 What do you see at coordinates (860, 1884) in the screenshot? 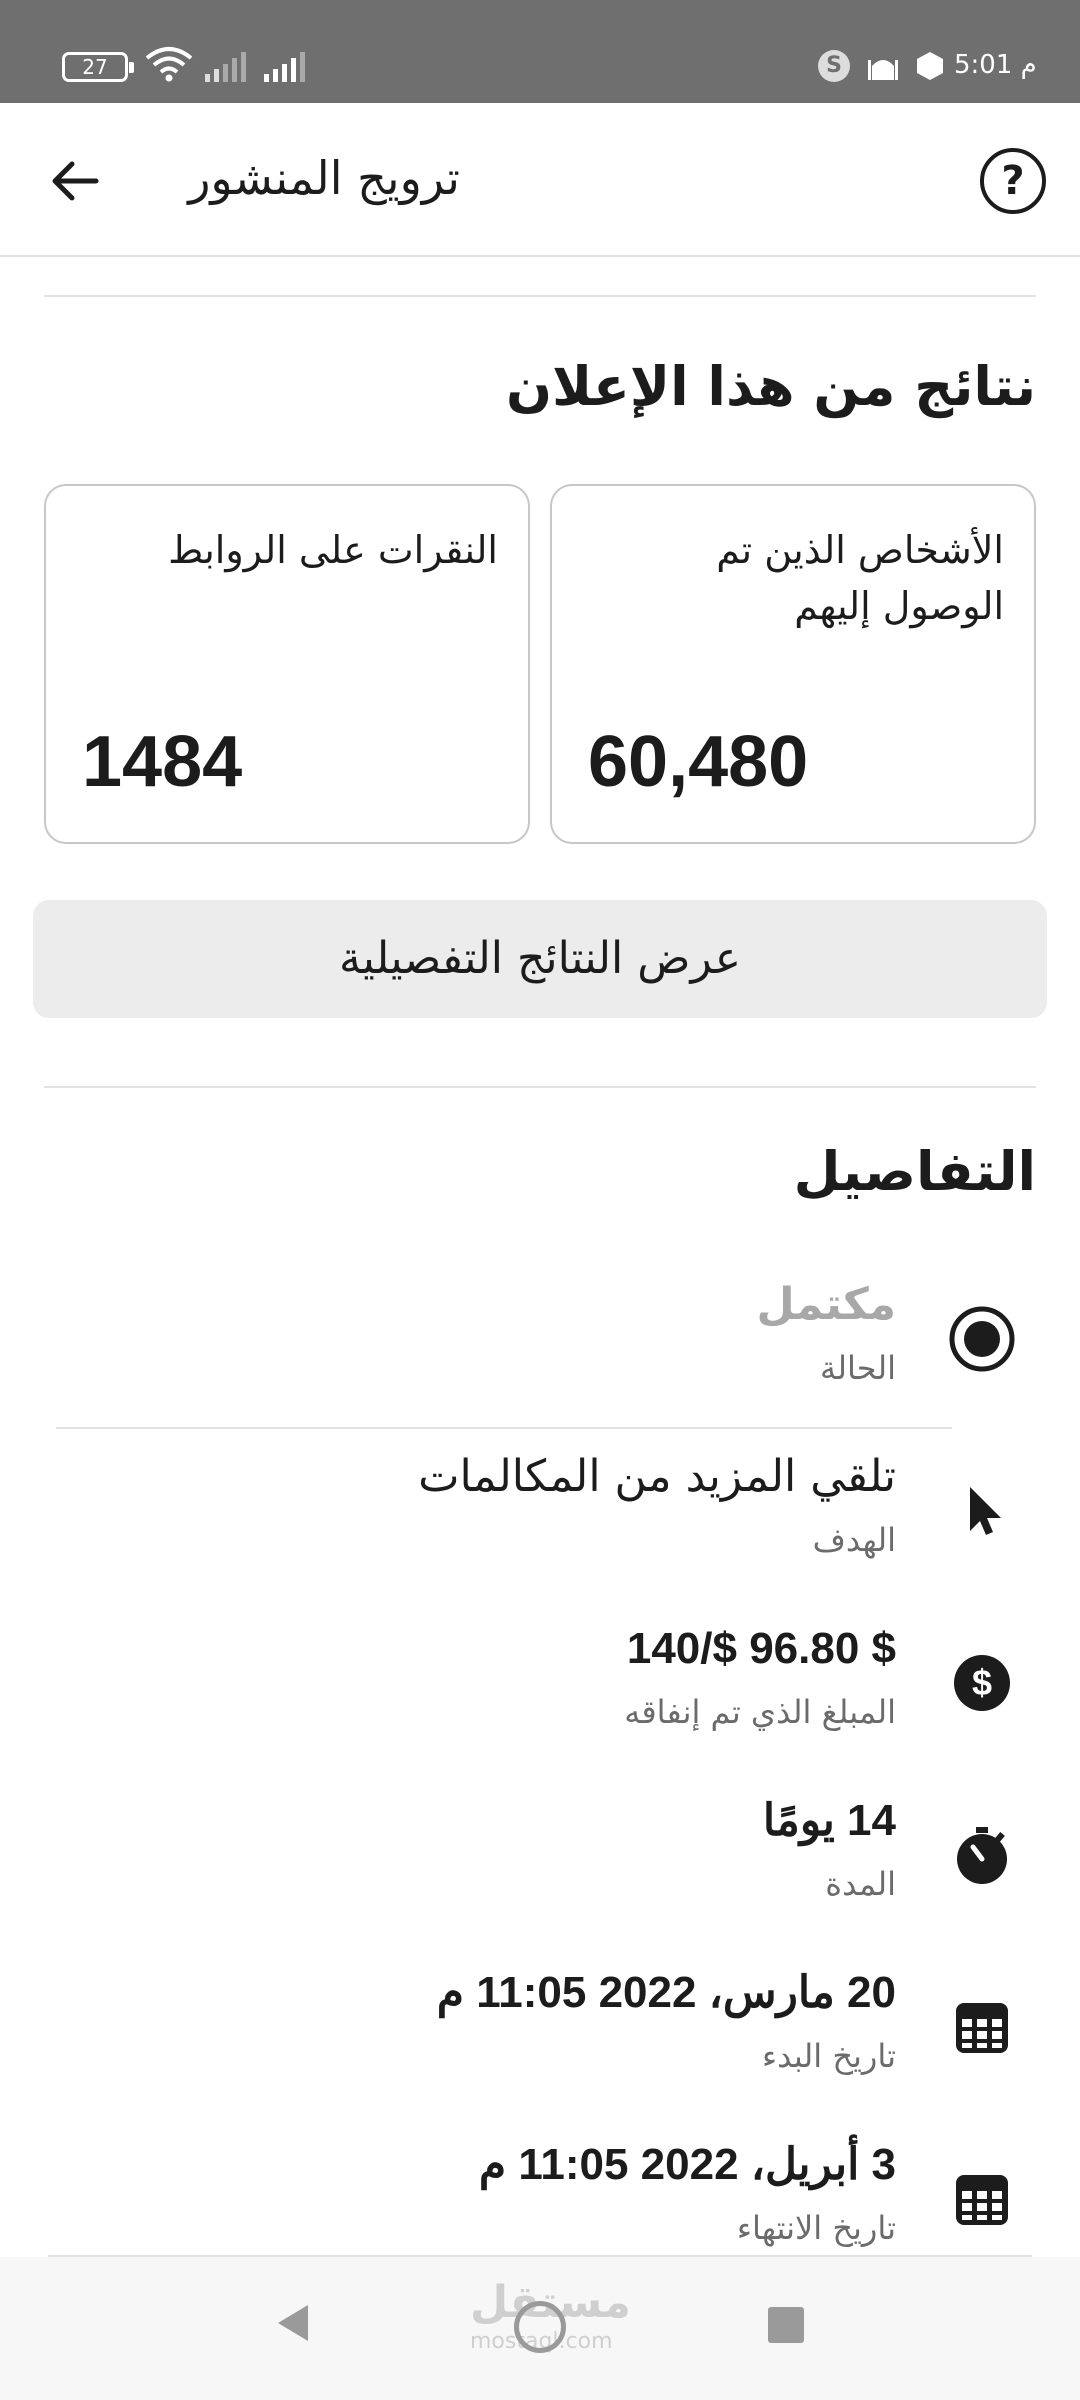
I see `duration-label: المدة` at bounding box center [860, 1884].